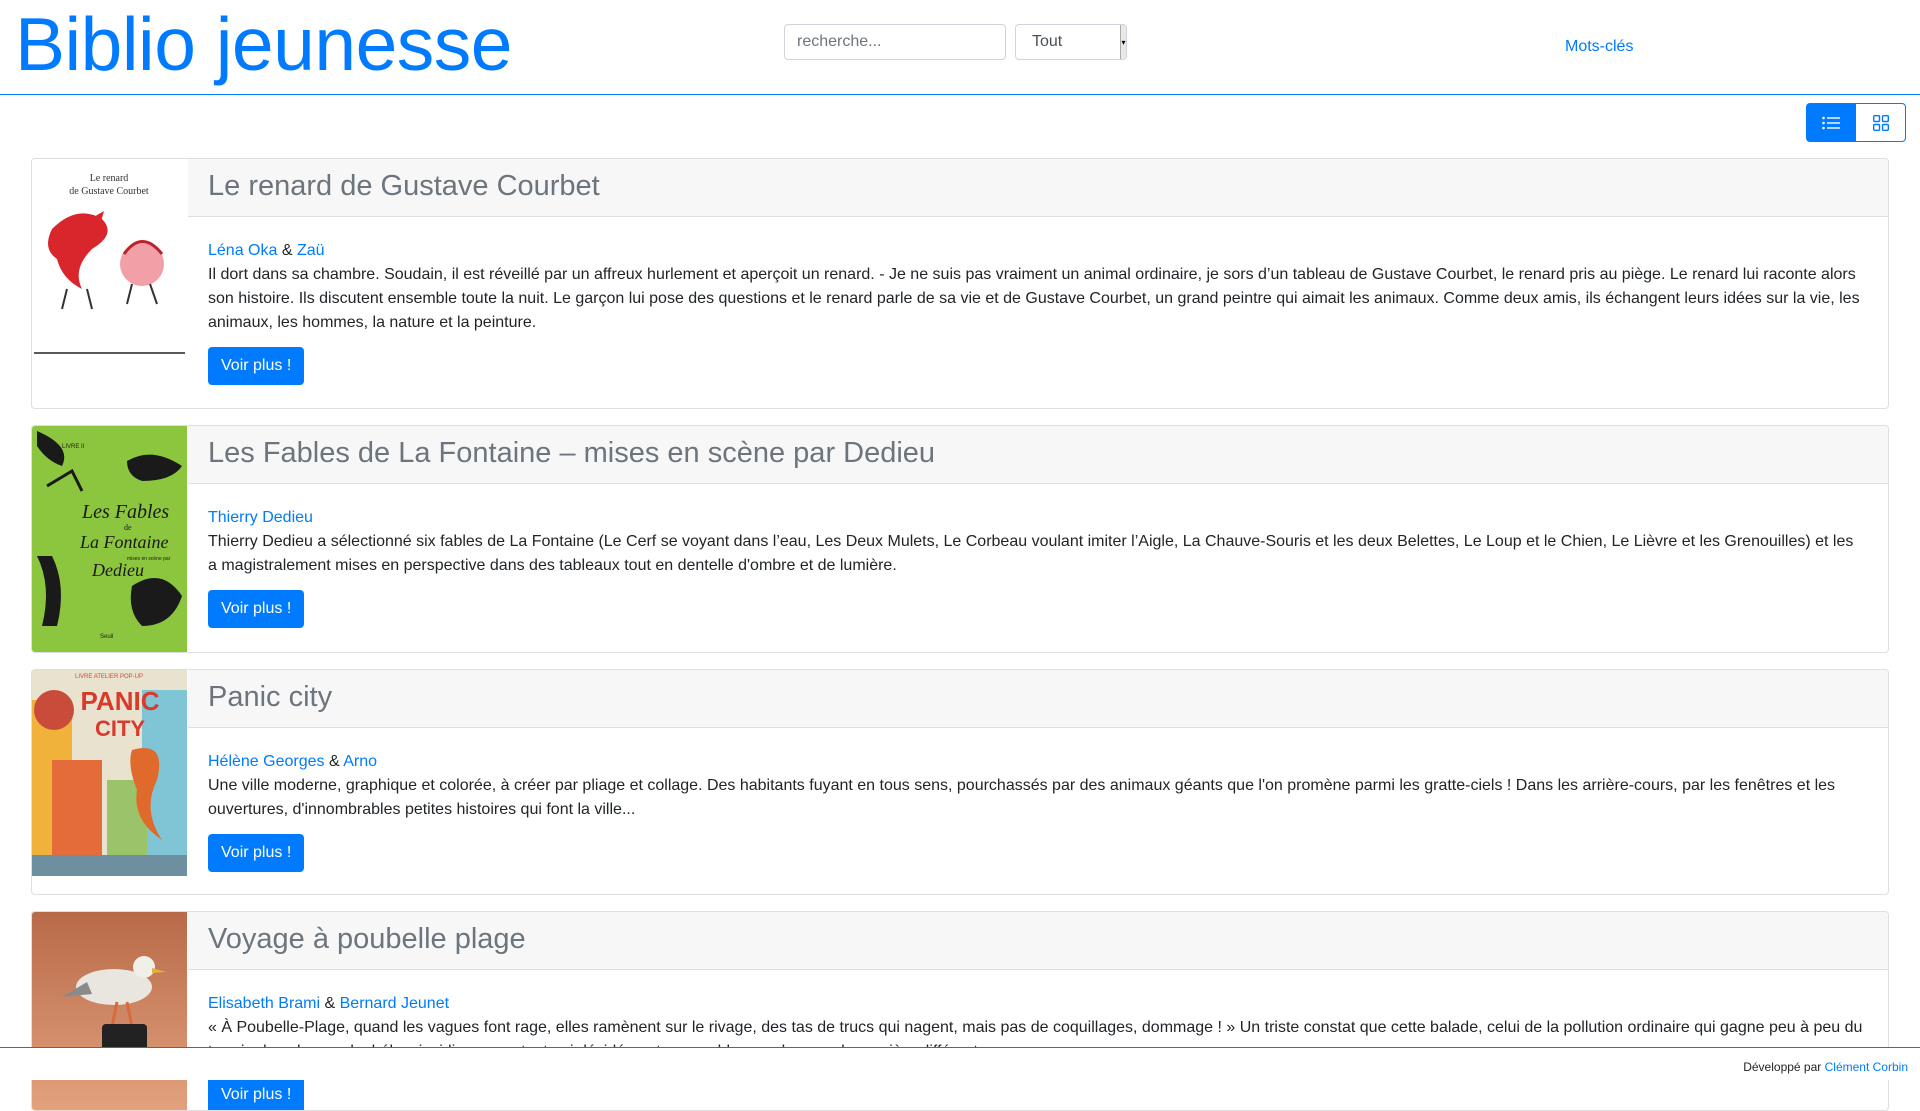  I want to click on book-cover, so click(109, 1011).